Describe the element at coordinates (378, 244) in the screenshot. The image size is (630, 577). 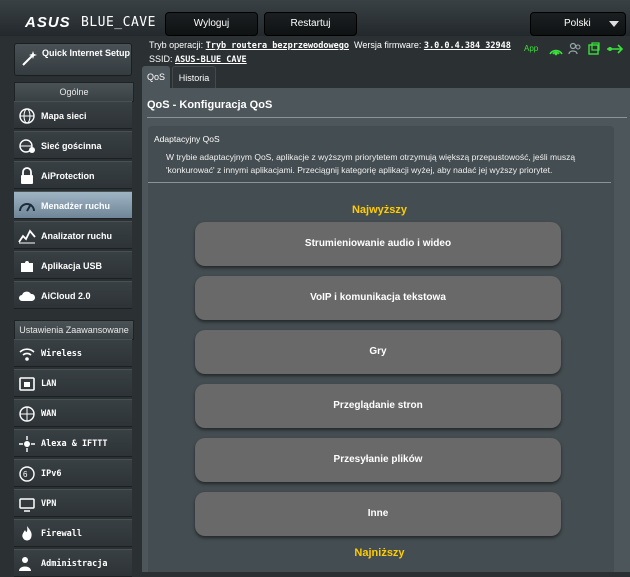
I see `category-streaming: Strumieniowanie audio i wideo` at that location.